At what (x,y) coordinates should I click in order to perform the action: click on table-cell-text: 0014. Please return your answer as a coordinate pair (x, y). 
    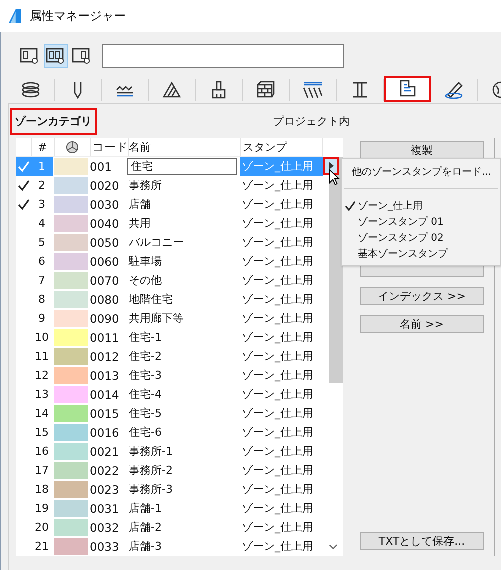
    Looking at the image, I should click on (104, 395).